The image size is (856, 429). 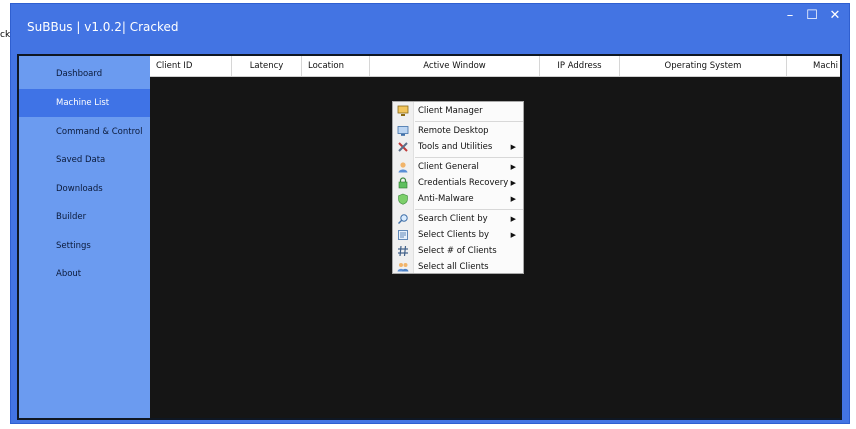 I want to click on user-icon, so click(x=403, y=167).